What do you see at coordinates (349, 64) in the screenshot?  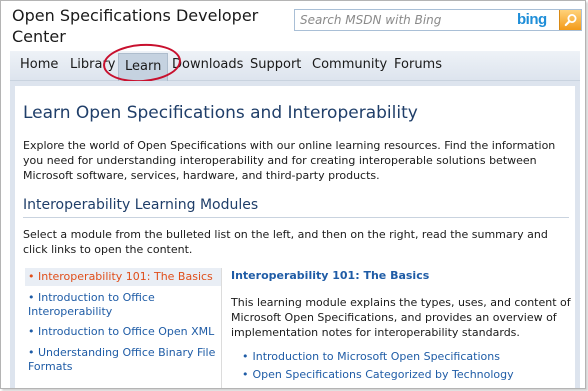 I see `nav-community: Community` at bounding box center [349, 64].